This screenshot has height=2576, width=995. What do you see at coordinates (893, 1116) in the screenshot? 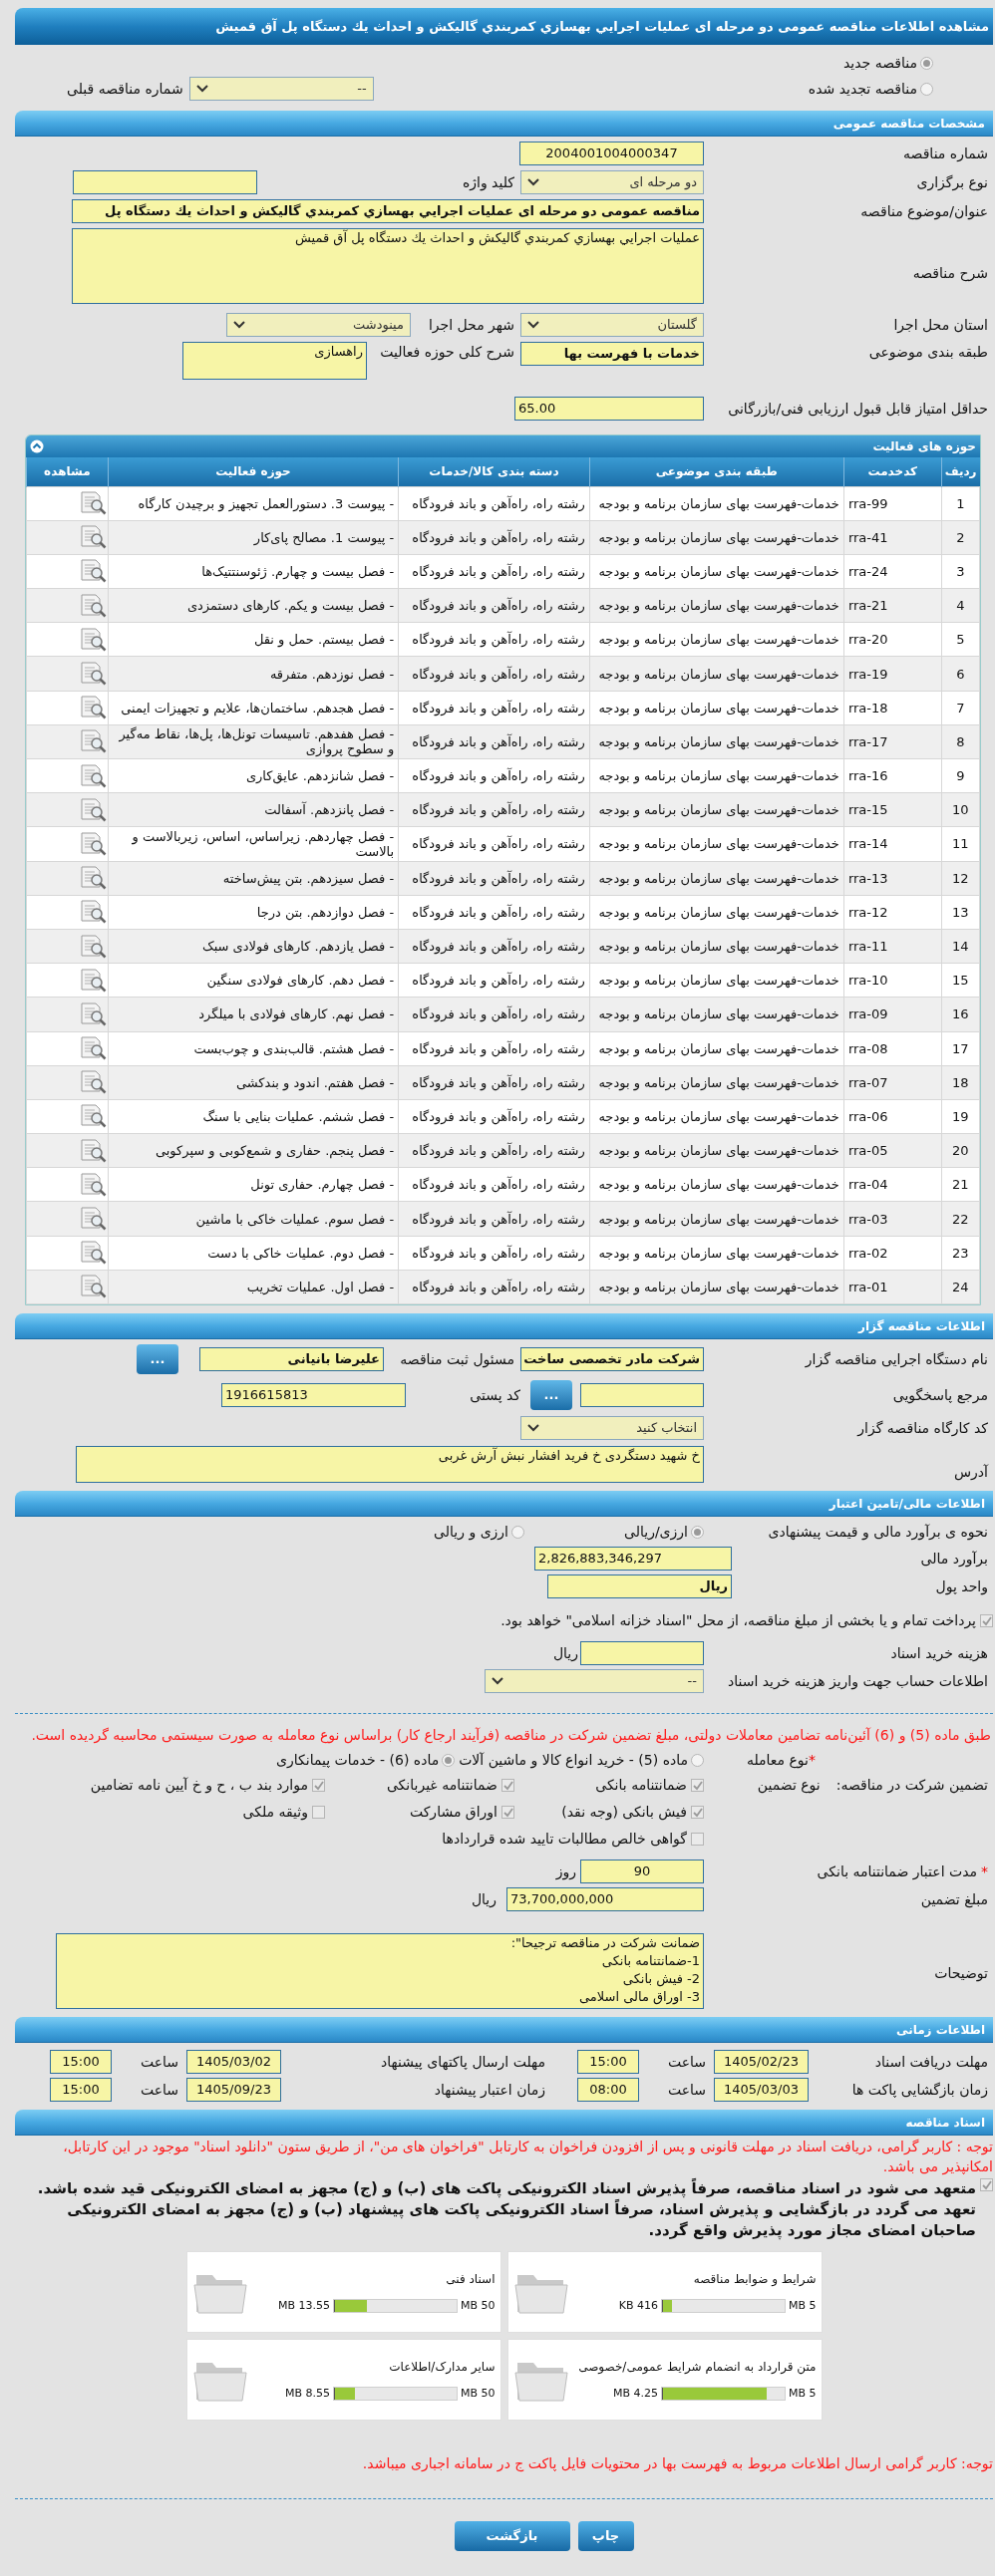
I see `table-cell: rra-06` at bounding box center [893, 1116].